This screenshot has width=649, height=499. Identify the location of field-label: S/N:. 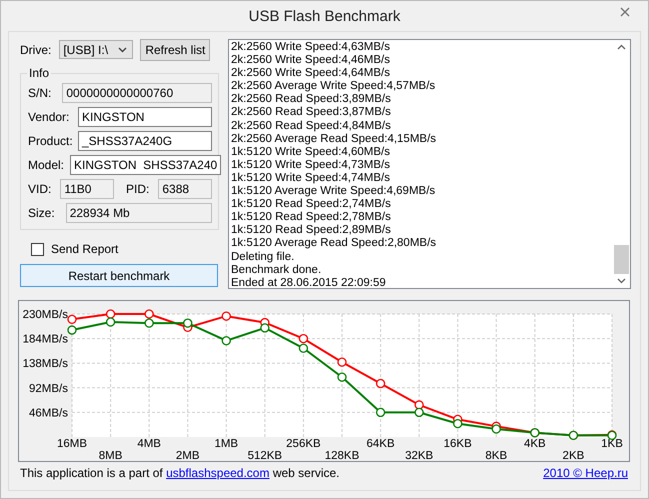
(40, 93).